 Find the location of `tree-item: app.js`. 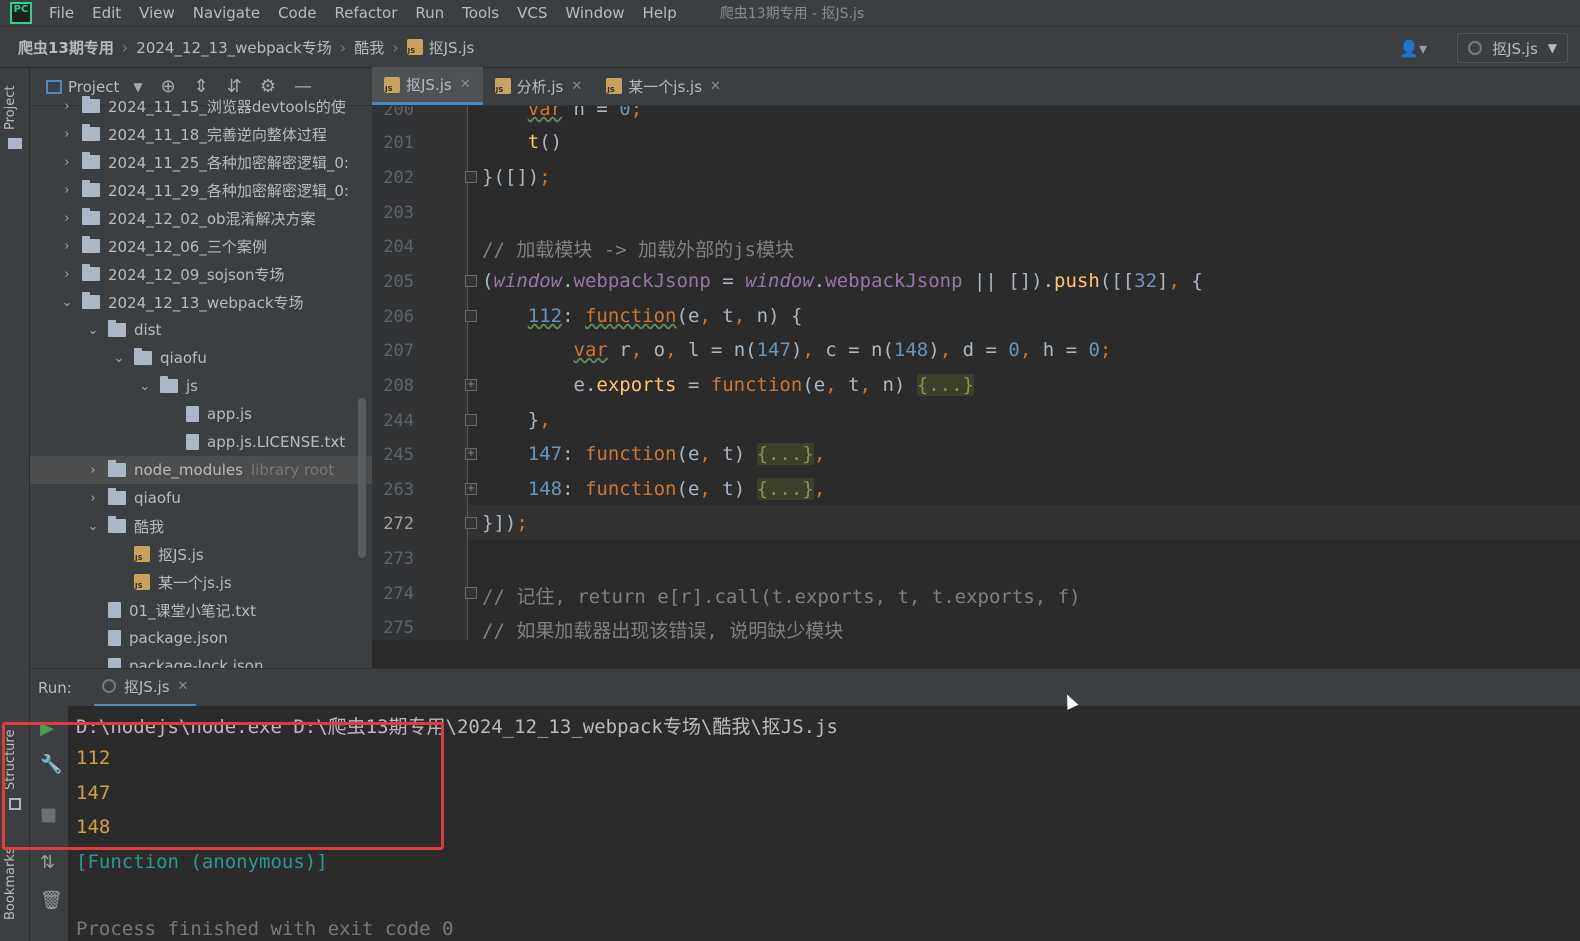

tree-item: app.js is located at coordinates (201, 414).